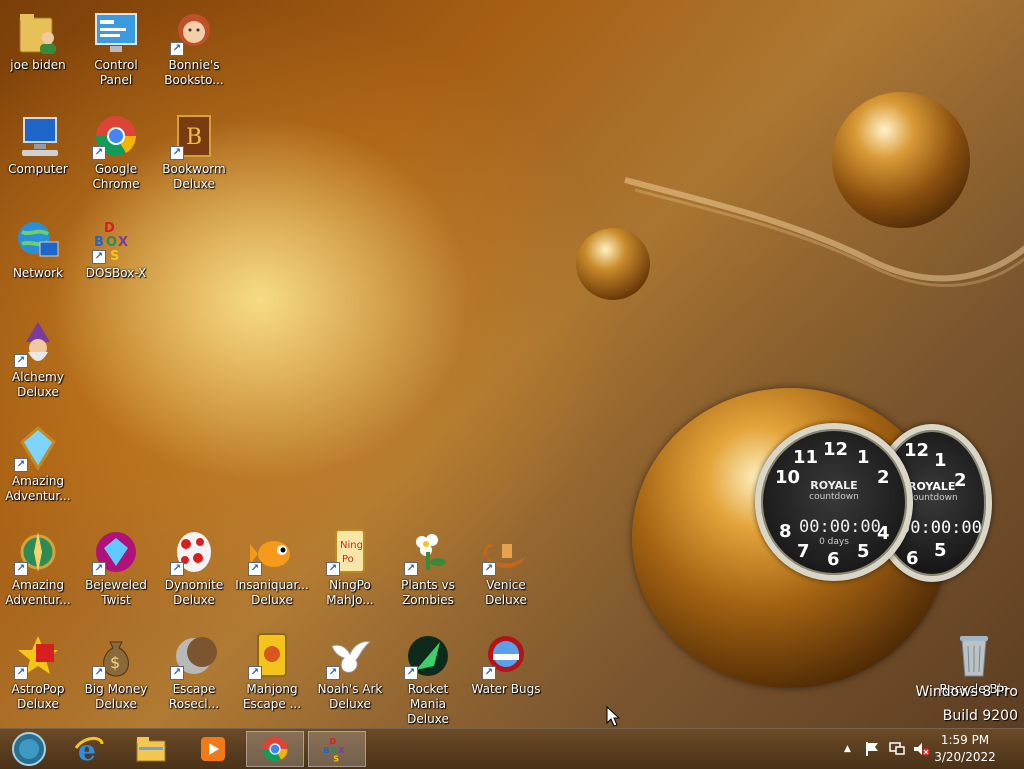 The width and height of the screenshot is (1024, 769). Describe the element at coordinates (116, 136) in the screenshot. I see `chrome-icon: ↗` at that location.